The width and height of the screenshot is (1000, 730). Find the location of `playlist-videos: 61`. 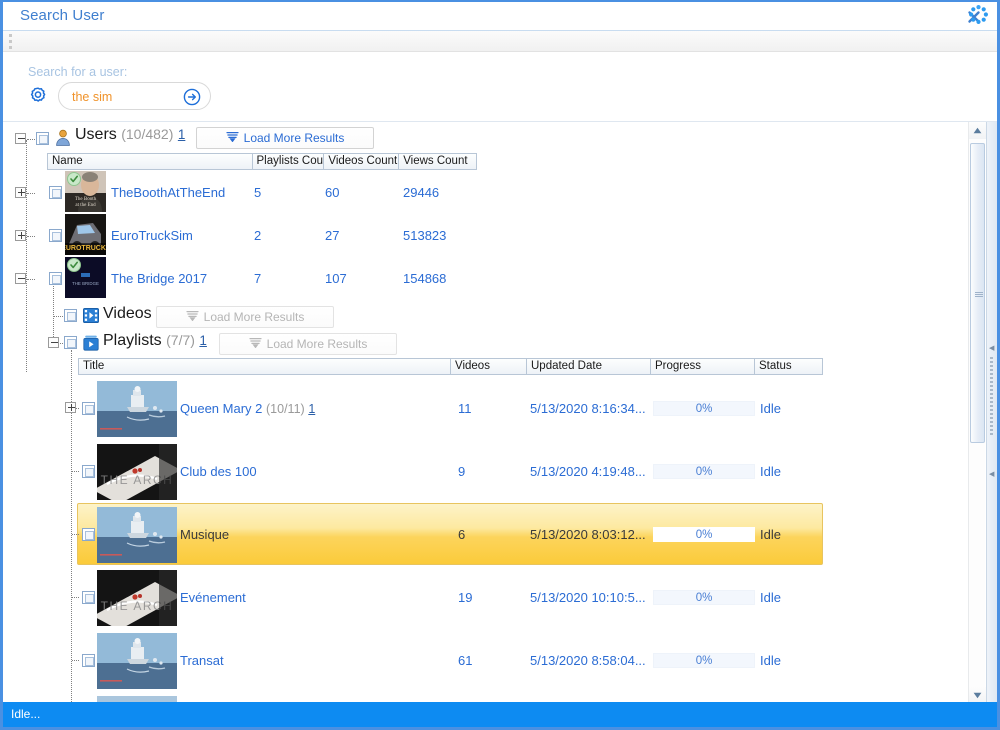

playlist-videos: 61 is located at coordinates (465, 660).